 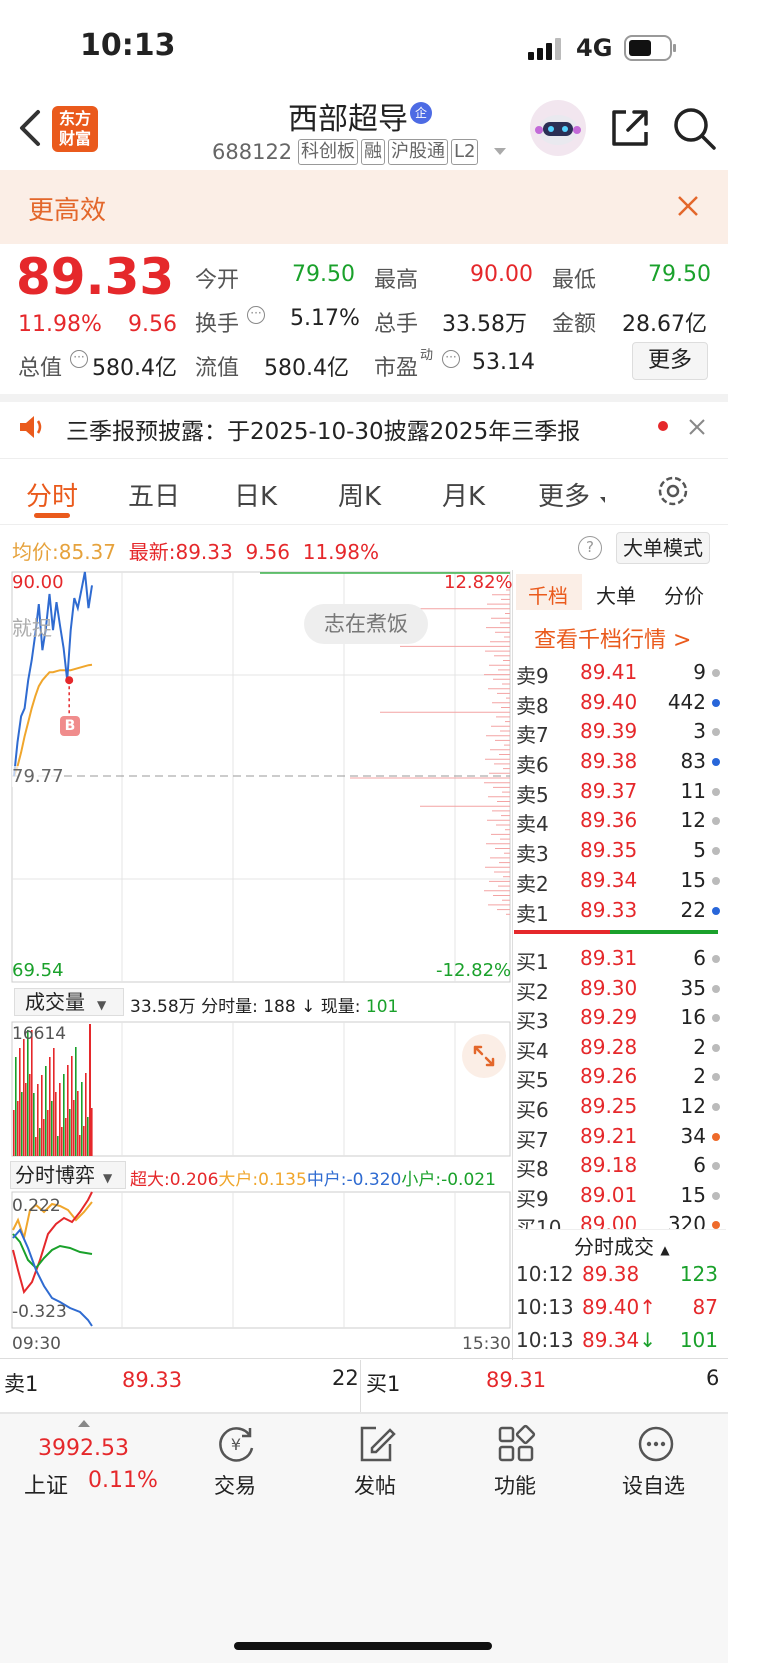 I want to click on bid-row: 买4 89.28 2, so click(x=620, y=1047).